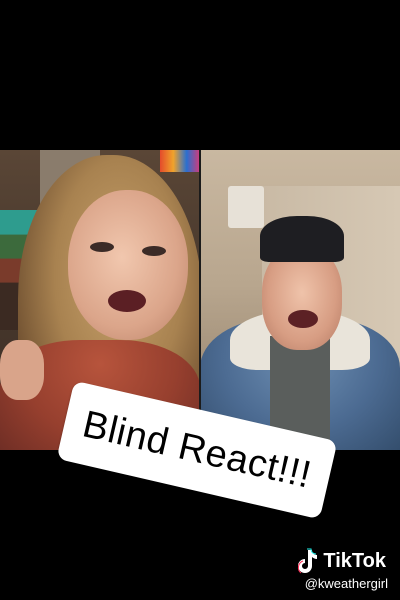 This screenshot has width=400, height=600. I want to click on tiktok-note-icon, so click(308, 561).